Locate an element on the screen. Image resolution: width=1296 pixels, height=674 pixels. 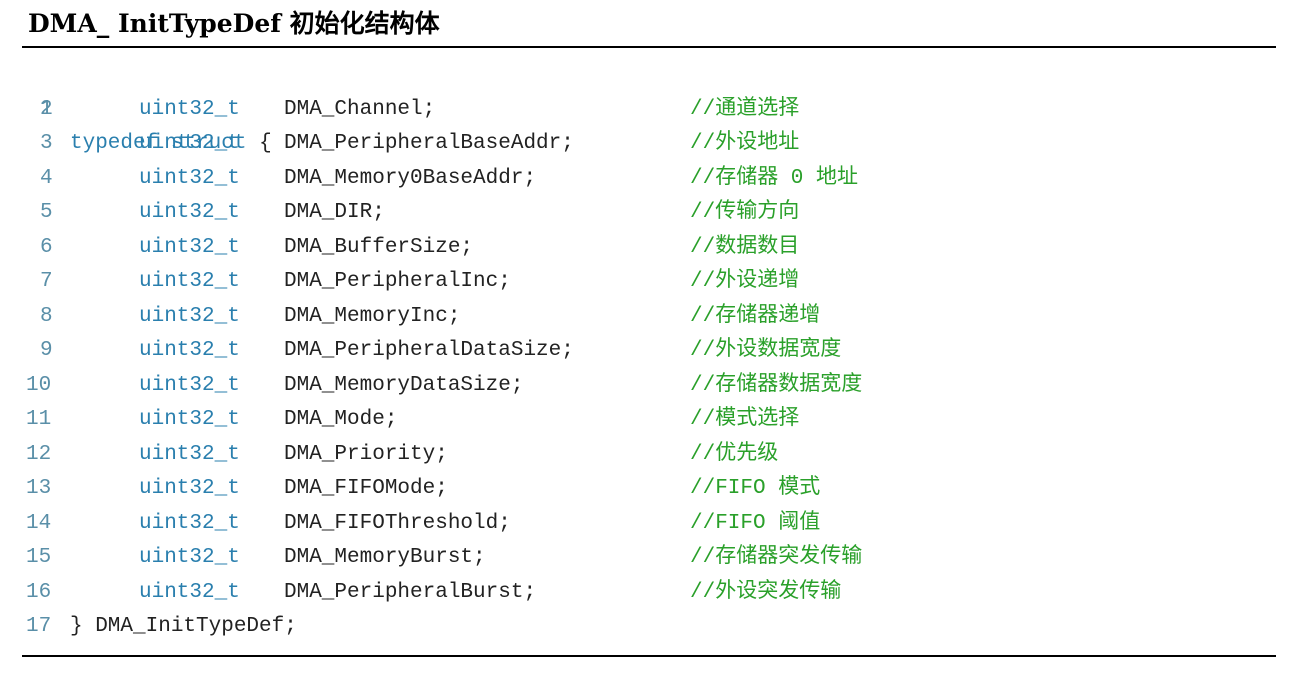
field-name: DMA_MemoryInc; is located at coordinates (372, 316).